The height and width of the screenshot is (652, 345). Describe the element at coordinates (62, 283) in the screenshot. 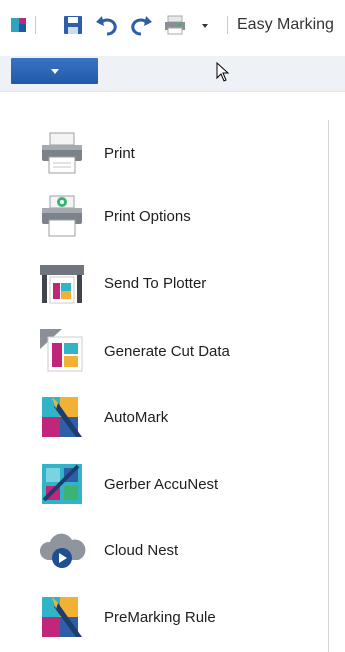

I see `plotter-icon` at that location.